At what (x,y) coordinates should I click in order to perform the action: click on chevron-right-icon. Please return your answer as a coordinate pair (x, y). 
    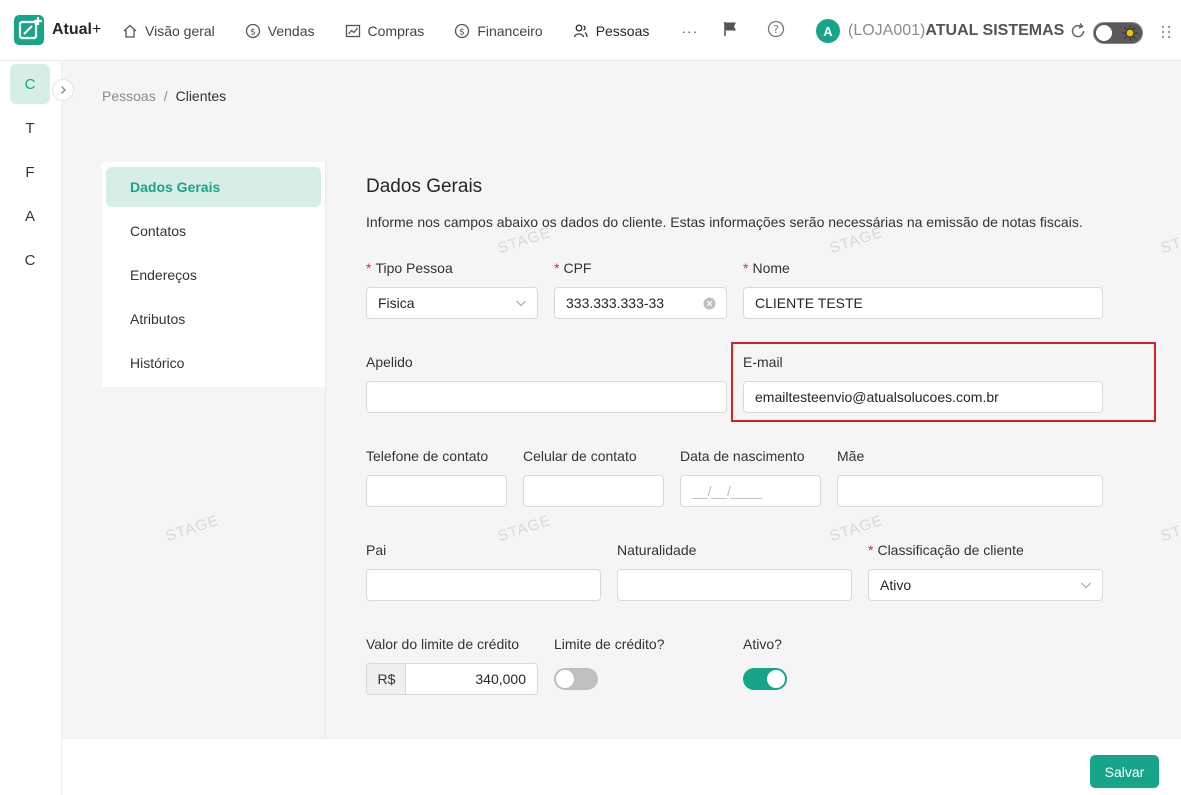
    Looking at the image, I should click on (63, 90).